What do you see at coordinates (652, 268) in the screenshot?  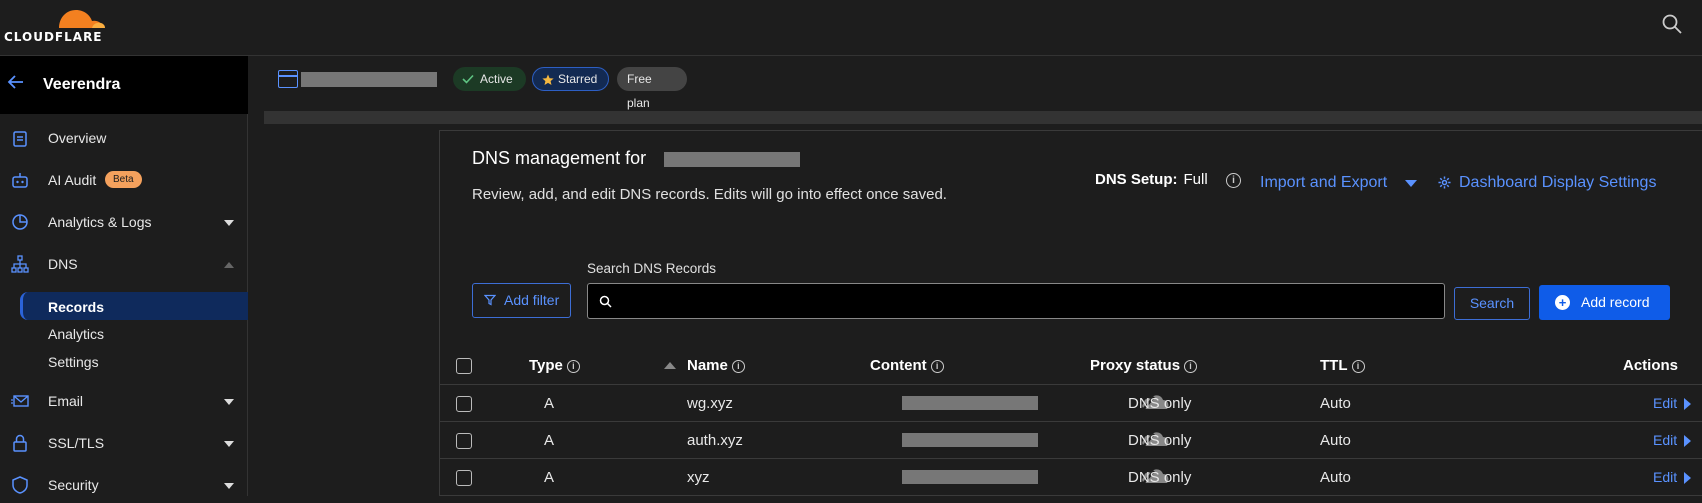 I see `search-label: Search DNS Records` at bounding box center [652, 268].